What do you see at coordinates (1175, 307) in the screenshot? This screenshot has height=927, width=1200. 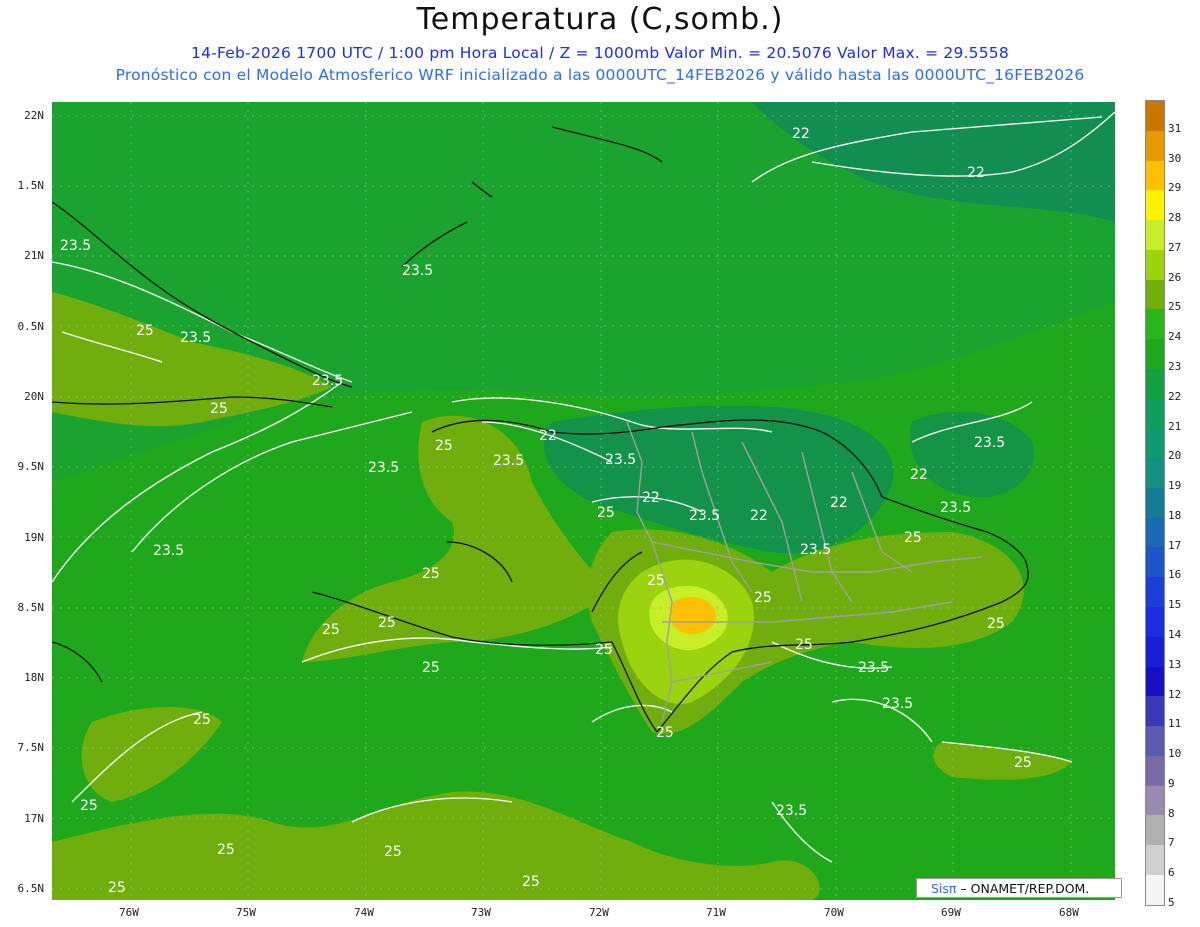 I see `colorbar-label: 25` at bounding box center [1175, 307].